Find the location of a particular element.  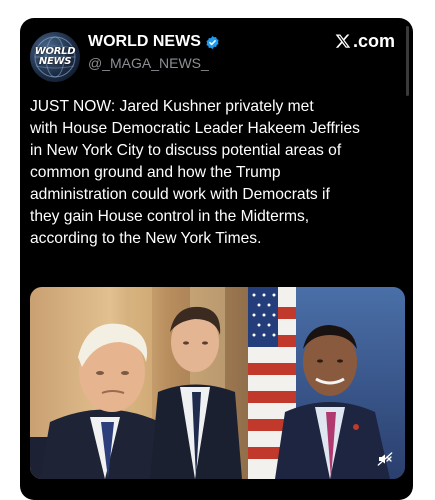

mute-button is located at coordinates (385, 459).